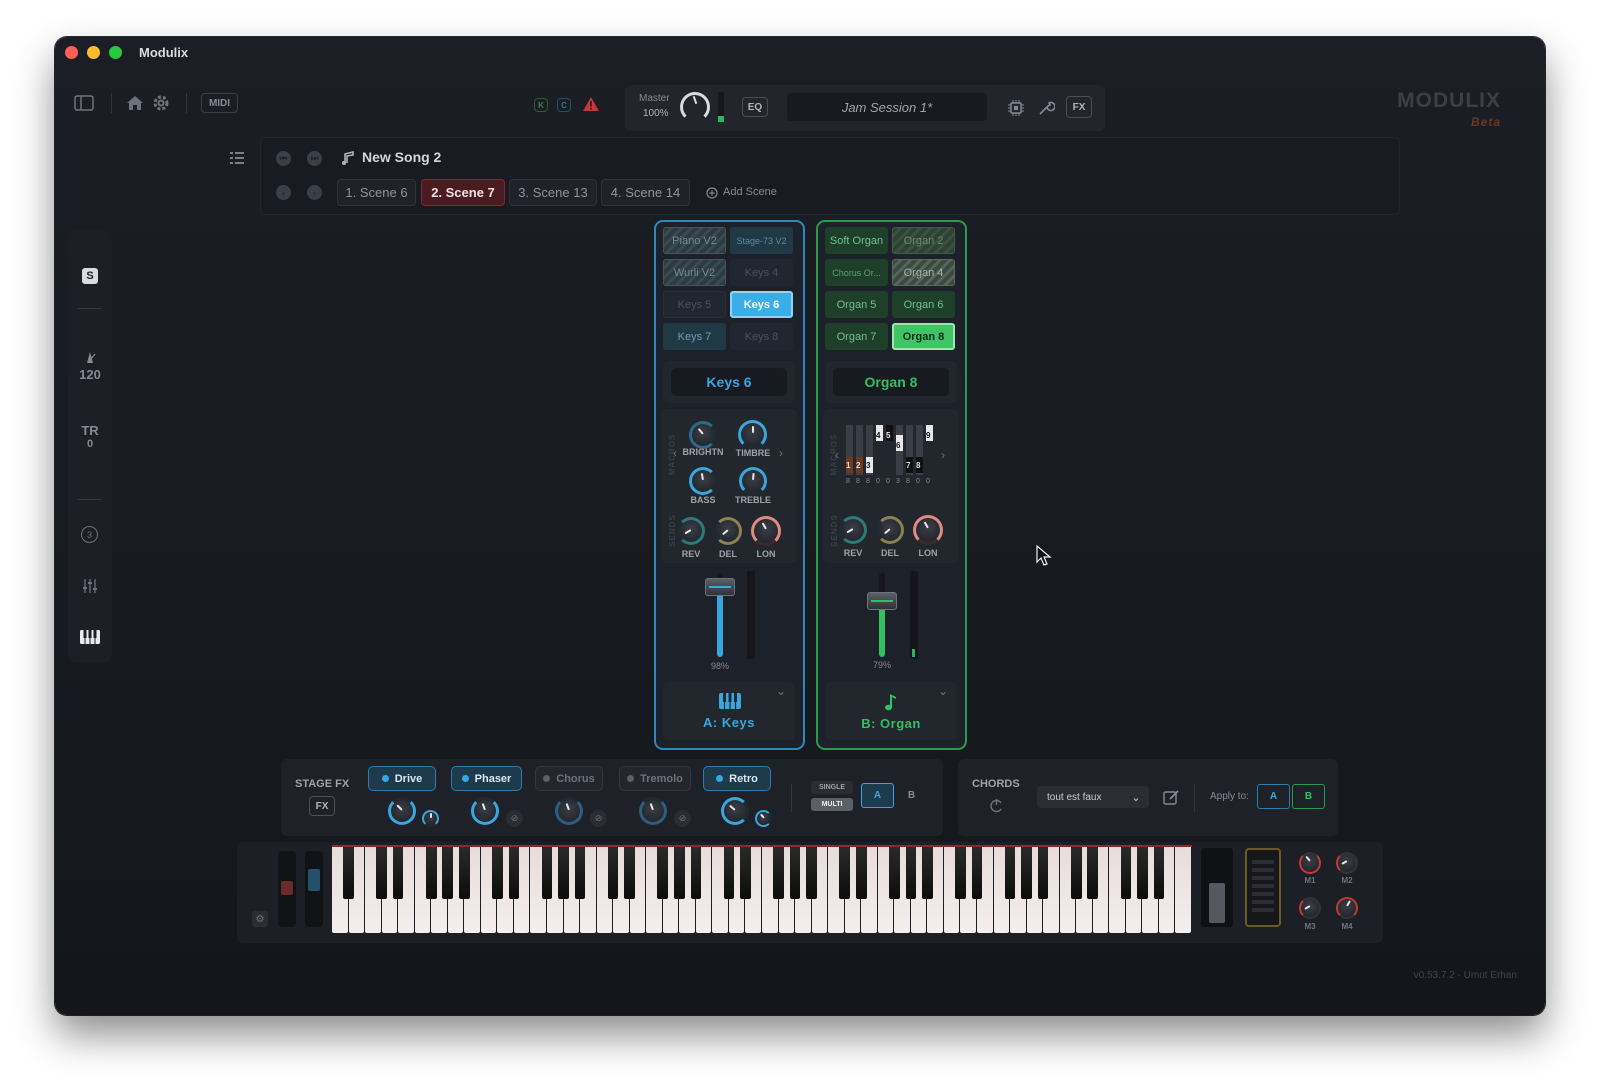 Image resolution: width=1600 pixels, height=1089 pixels. Describe the element at coordinates (322, 806) in the screenshot. I see `stage-fx-button: FX` at that location.